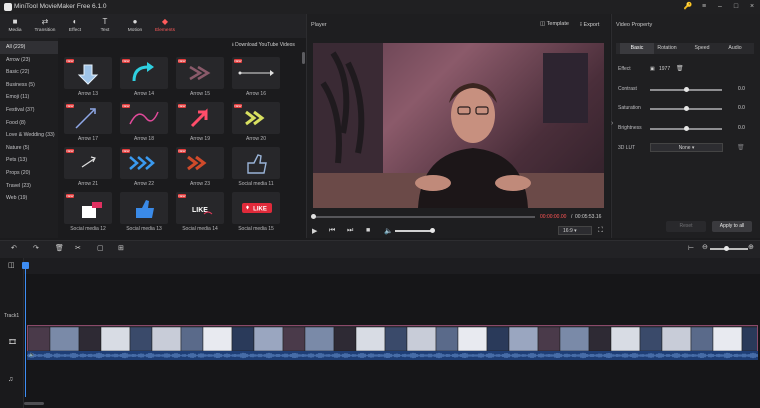 This screenshot has height=408, width=760. What do you see at coordinates (414, 231) in the screenshot?
I see `volume-slider` at bounding box center [414, 231].